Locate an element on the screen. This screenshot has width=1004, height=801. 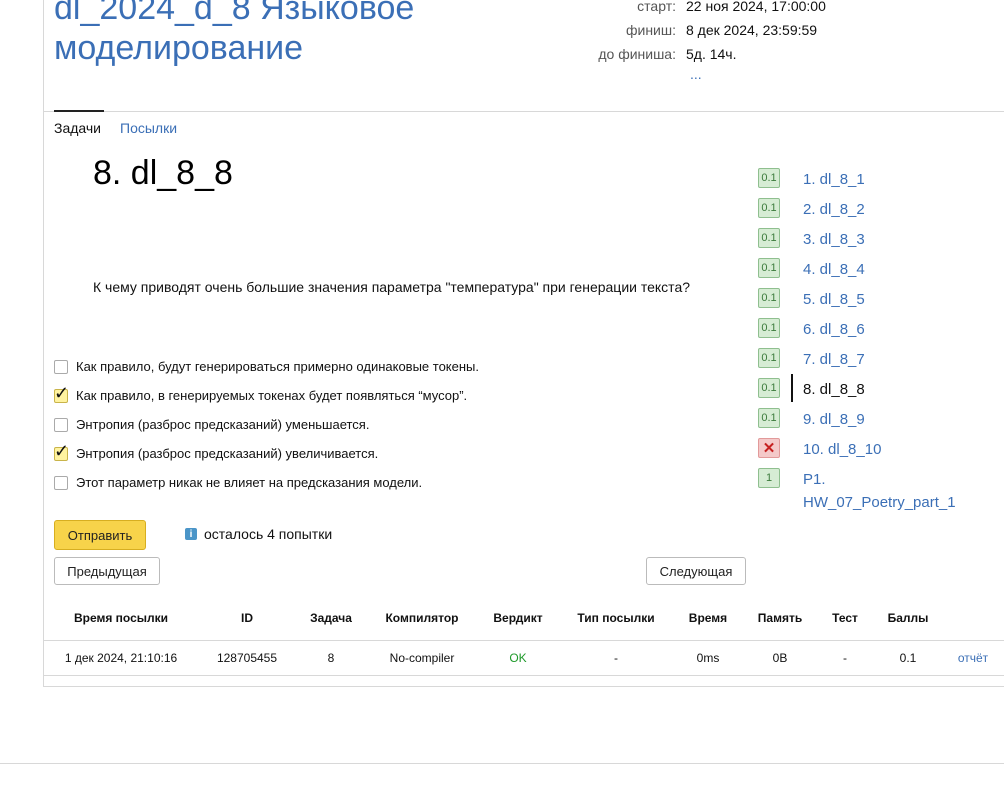
problem-list-item: 0.1 9. dl_8_9 is located at coordinates (878, 419).